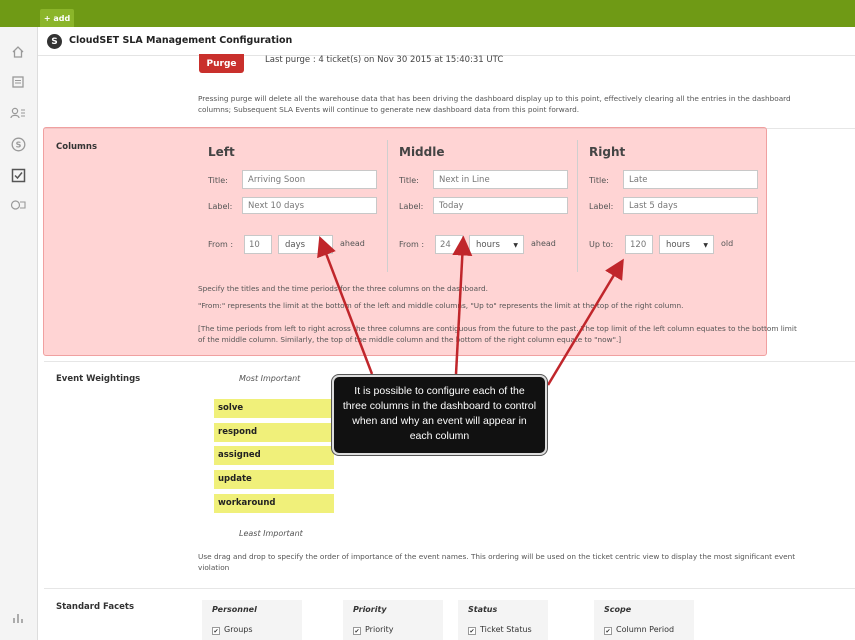  I want to click on facet-group-scope: Scope ✔ Column Period, so click(644, 620).